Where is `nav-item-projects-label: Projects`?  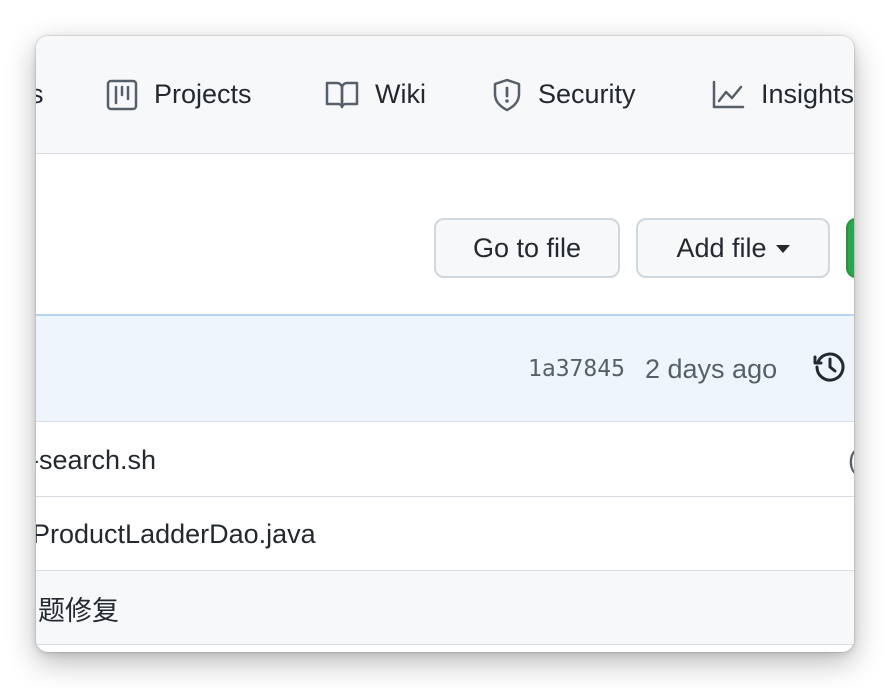 nav-item-projects-label: Projects is located at coordinates (203, 94).